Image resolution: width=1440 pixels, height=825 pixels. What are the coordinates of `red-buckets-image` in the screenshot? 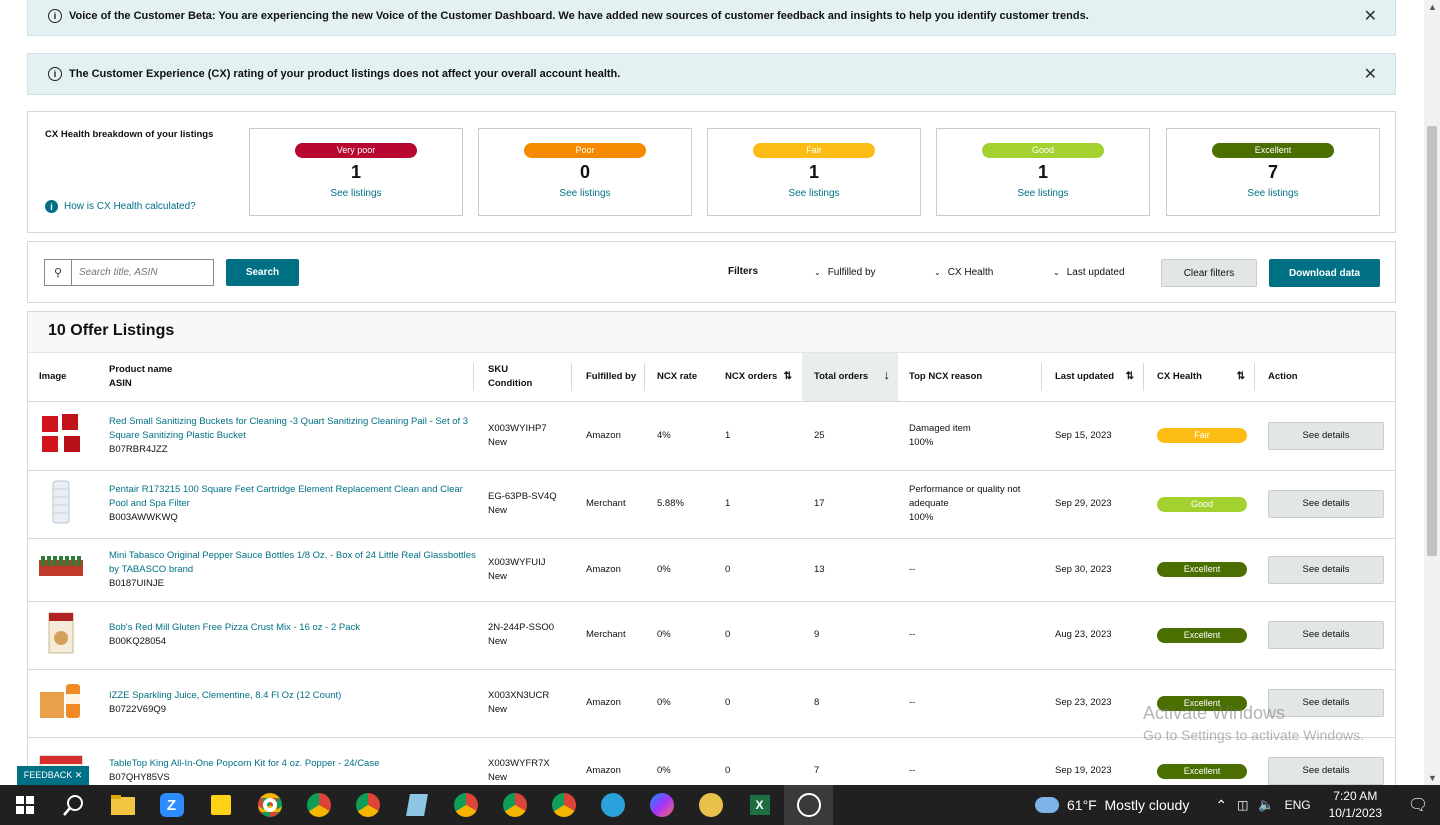 It's located at (61, 433).